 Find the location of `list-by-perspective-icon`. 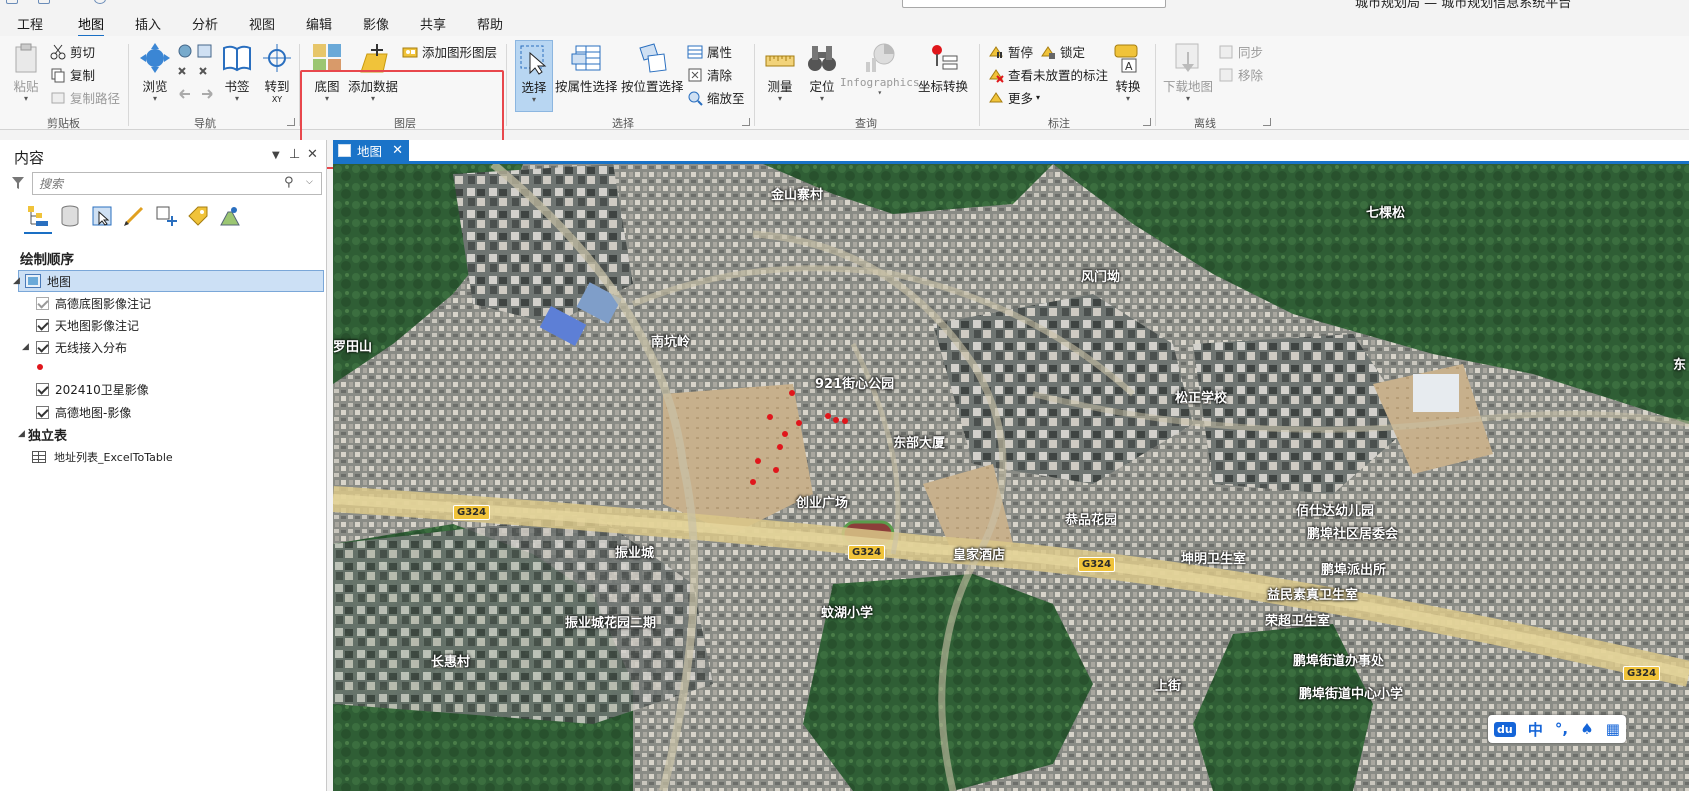

list-by-perspective-icon is located at coordinates (230, 216).